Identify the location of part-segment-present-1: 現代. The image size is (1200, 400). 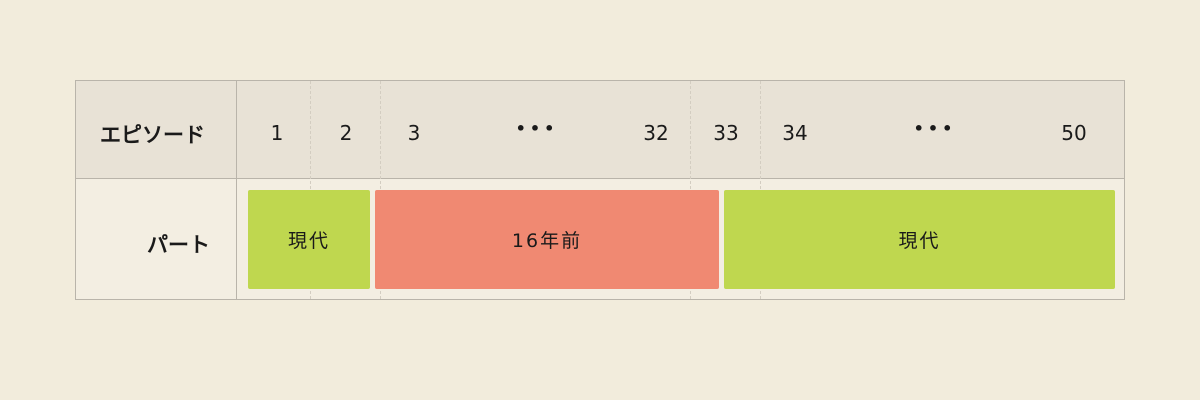
(309, 239).